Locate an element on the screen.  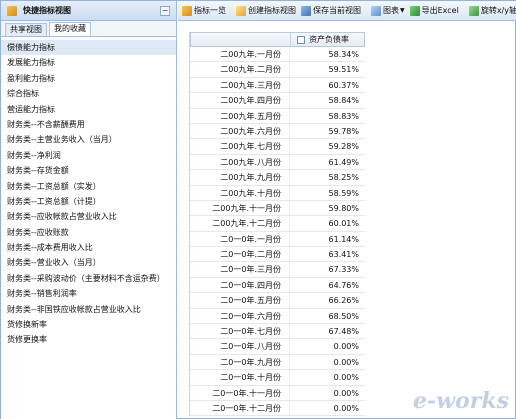
period-cell: 二00九年.七月份 is located at coordinates (240, 146).